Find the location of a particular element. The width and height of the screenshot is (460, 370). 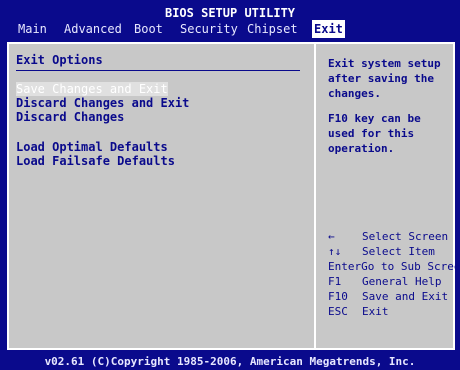

tab-exit: Exit is located at coordinates (328, 29).